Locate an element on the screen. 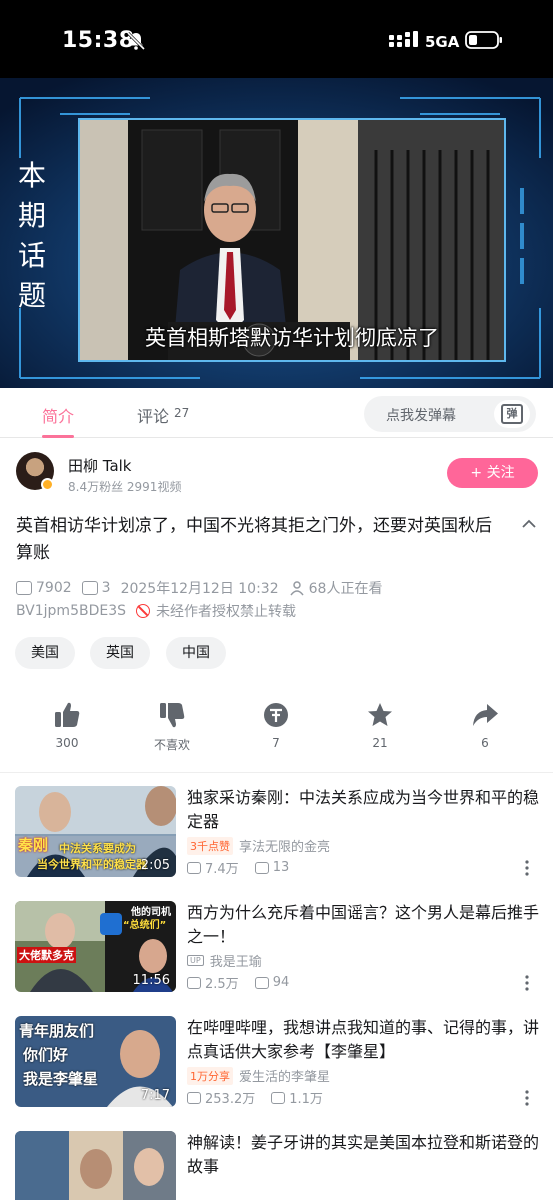 Image resolution: width=553 pixels, height=1200 pixels. video-thumbnail is located at coordinates (95, 1165).